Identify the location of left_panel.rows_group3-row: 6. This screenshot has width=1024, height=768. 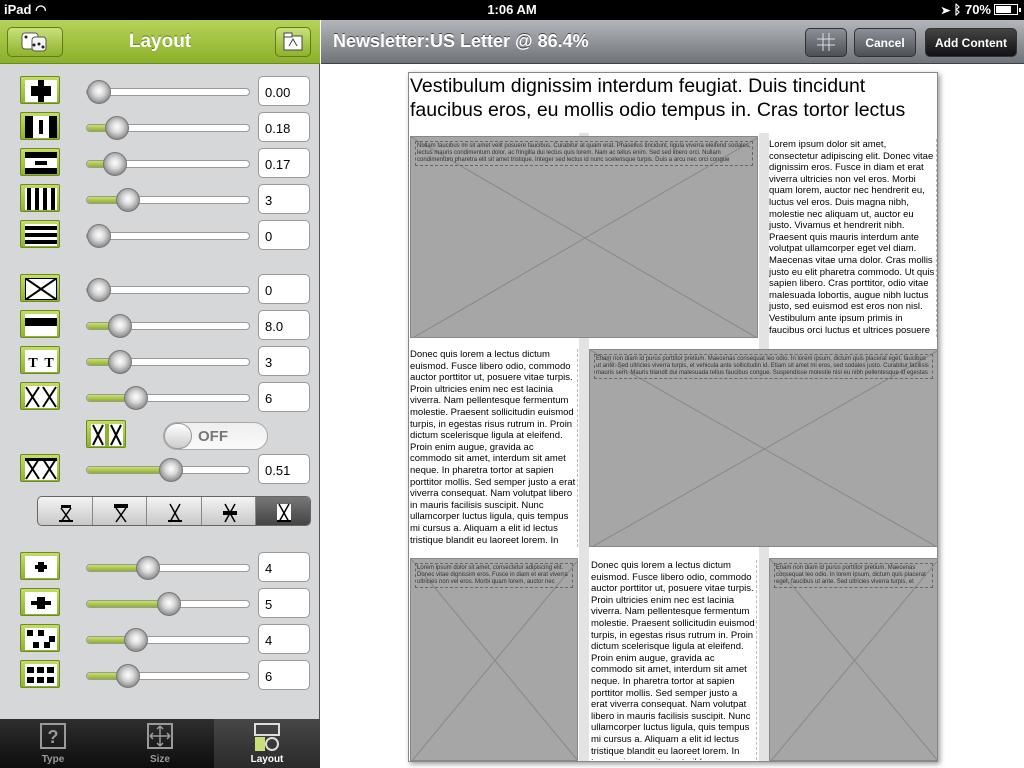
(160, 674).